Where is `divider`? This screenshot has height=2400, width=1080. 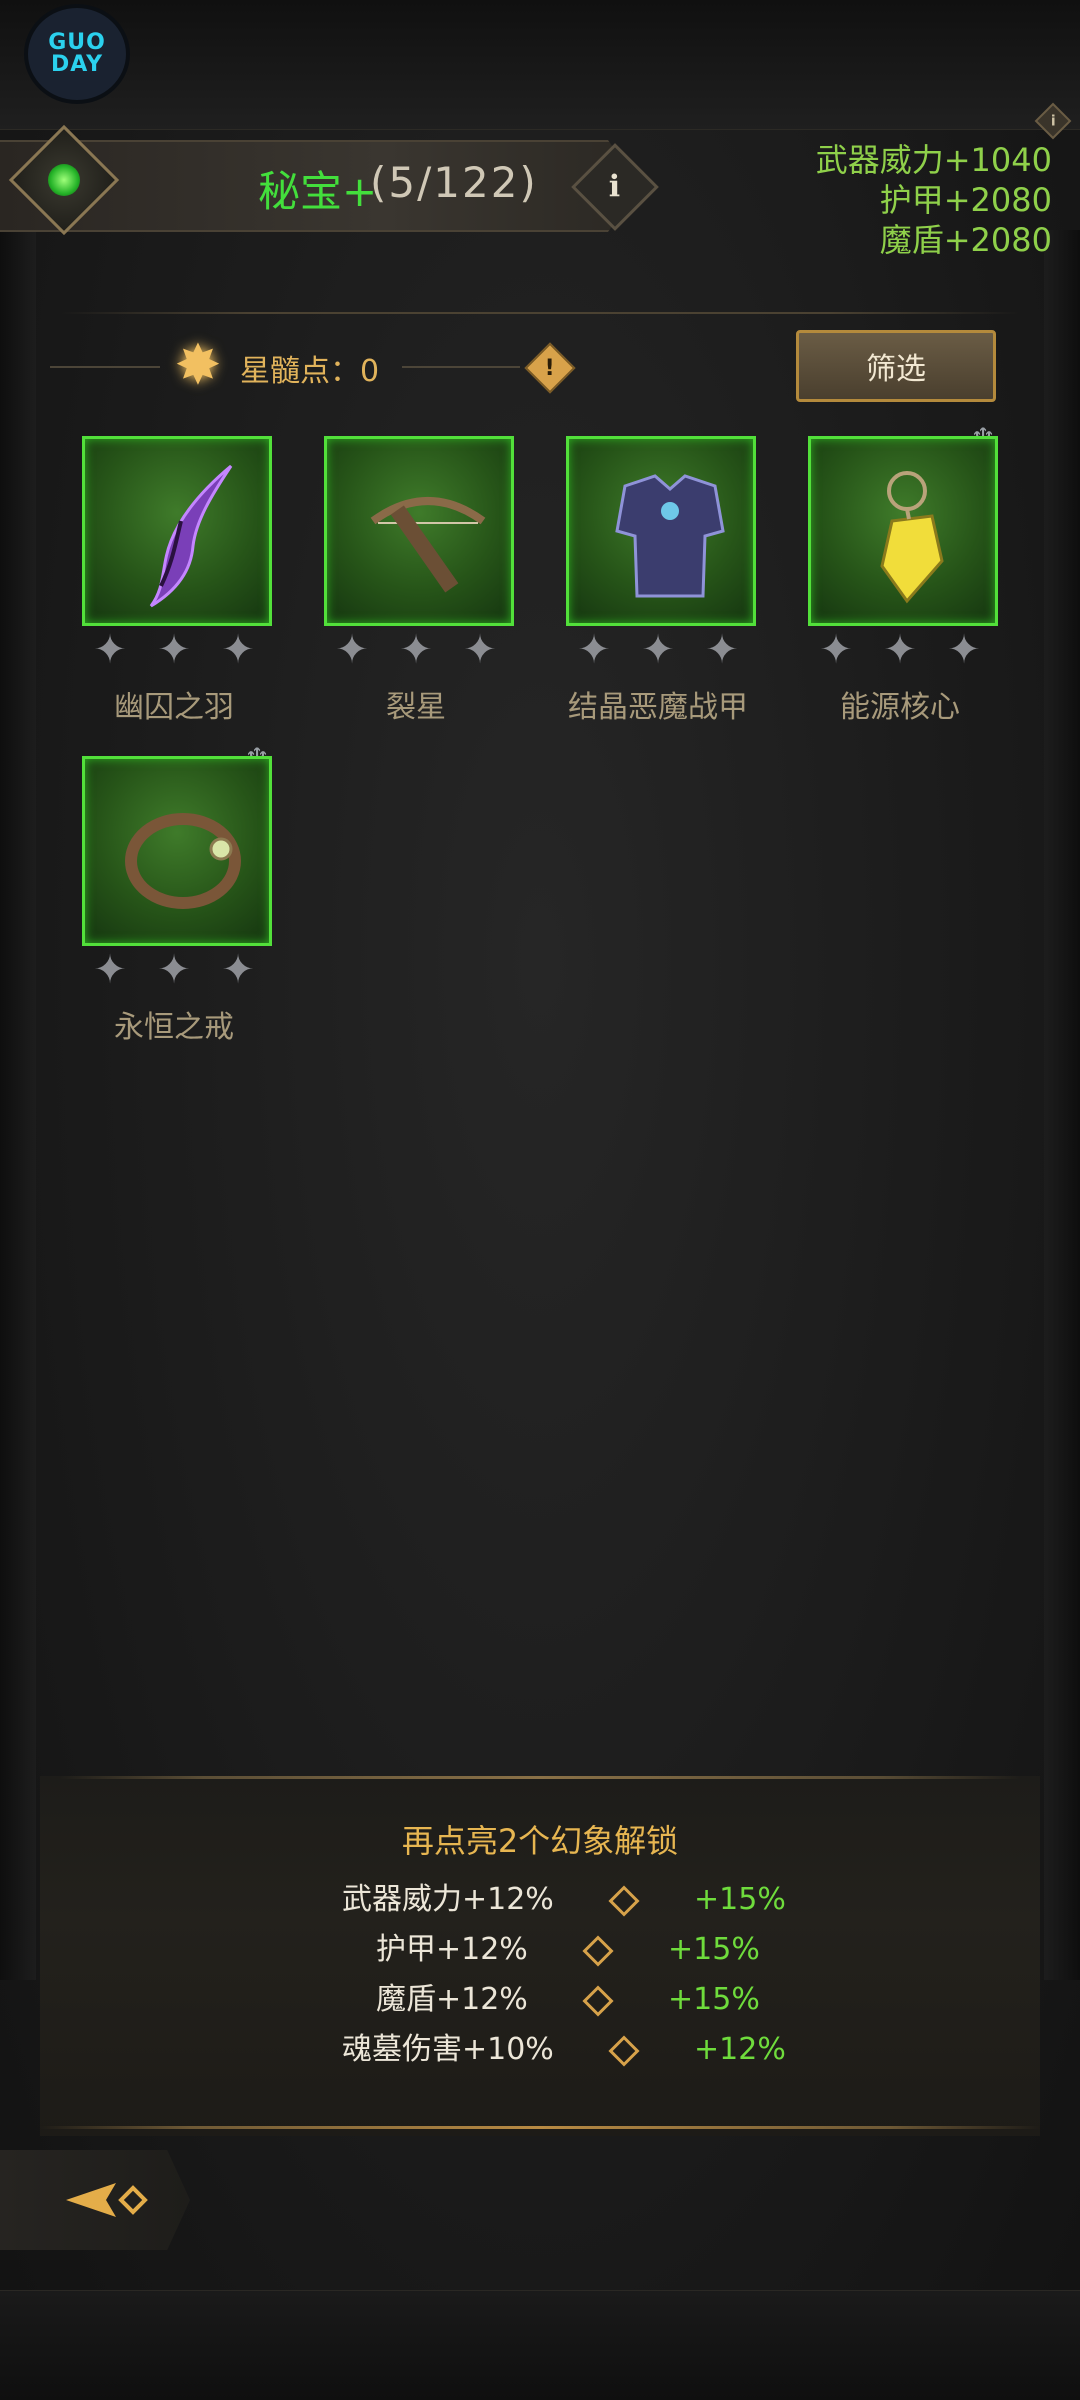
divider is located at coordinates (540, 313).